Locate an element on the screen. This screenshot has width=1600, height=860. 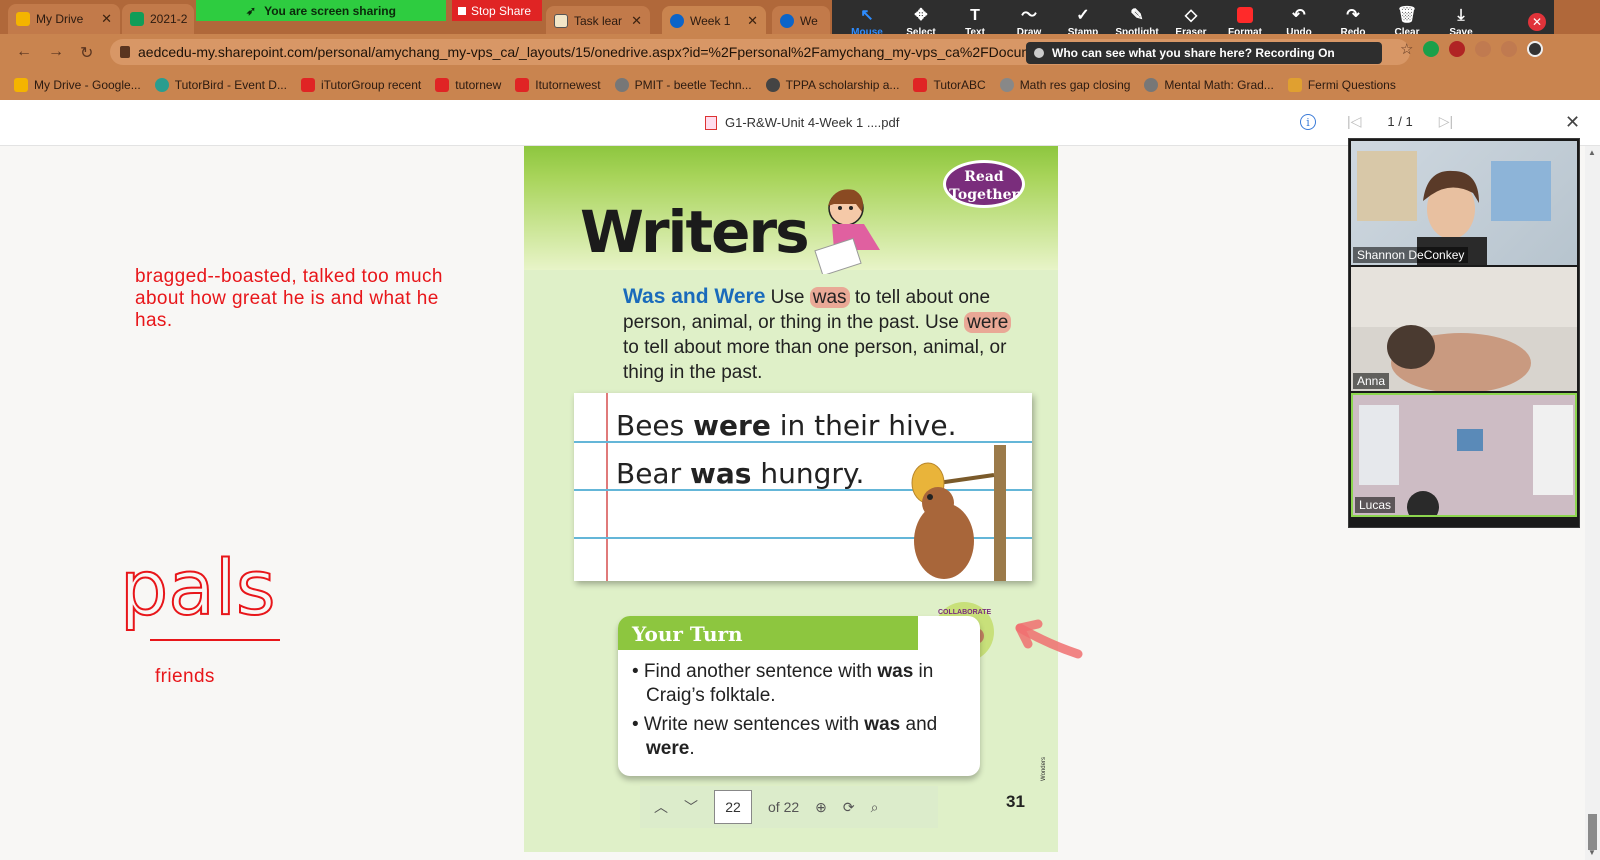
bookmark-item: TutorABC is located at coordinates (949, 85).